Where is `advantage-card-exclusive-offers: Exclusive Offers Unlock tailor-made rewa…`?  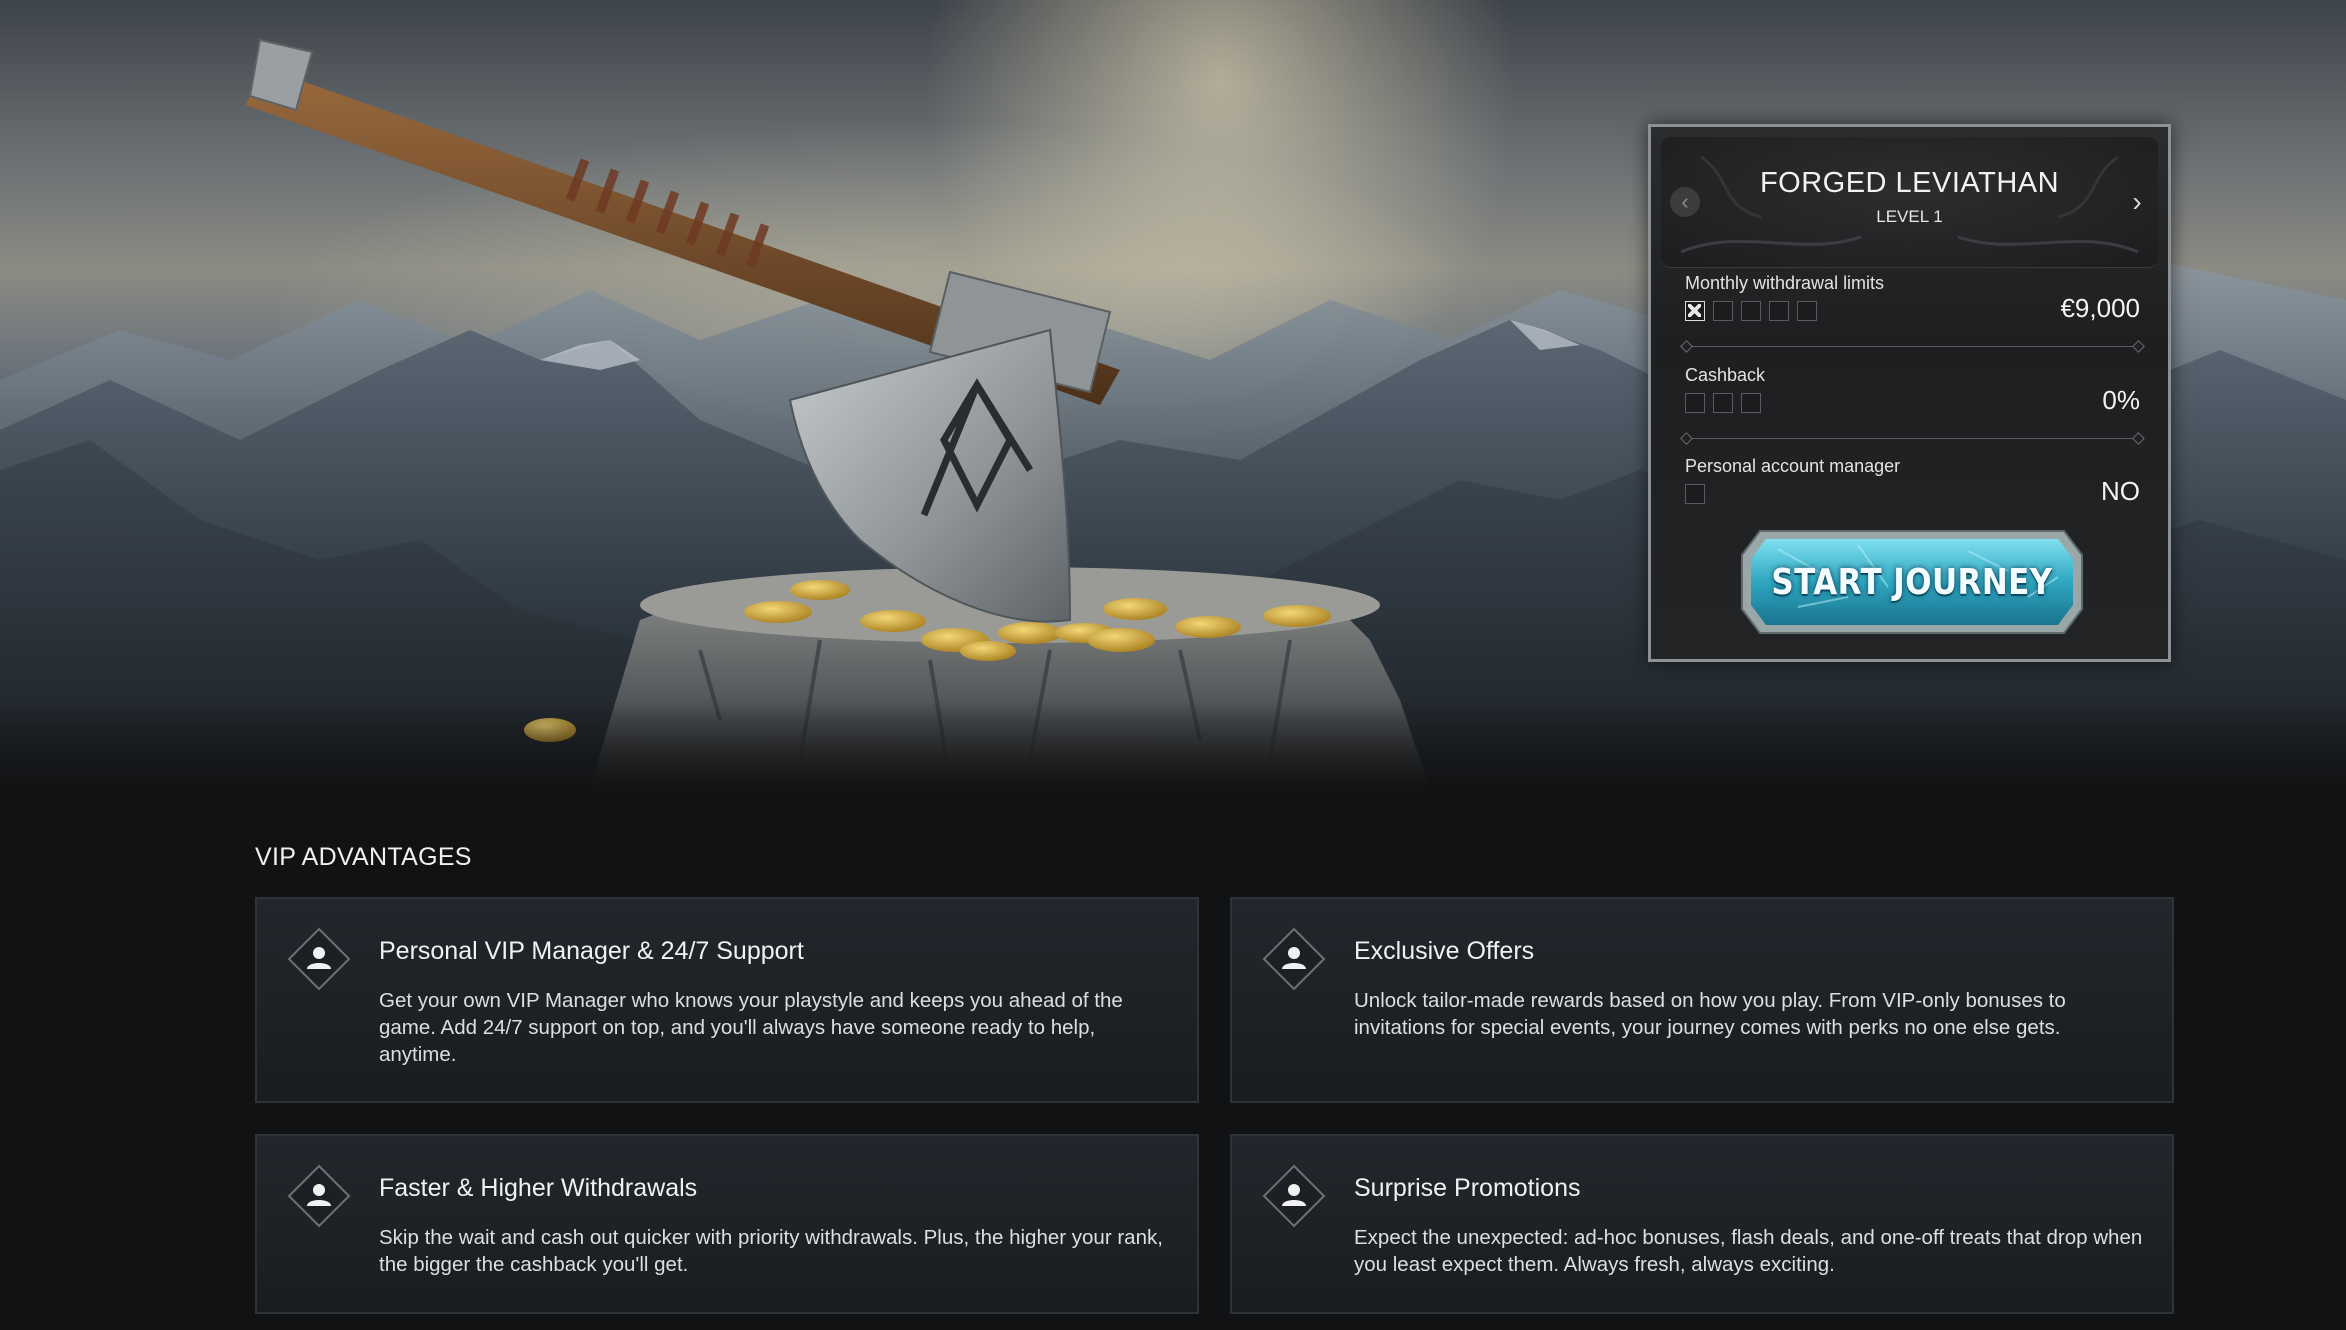
advantage-card-exclusive-offers: Exclusive Offers Unlock tailor-made rewa… is located at coordinates (1702, 1000).